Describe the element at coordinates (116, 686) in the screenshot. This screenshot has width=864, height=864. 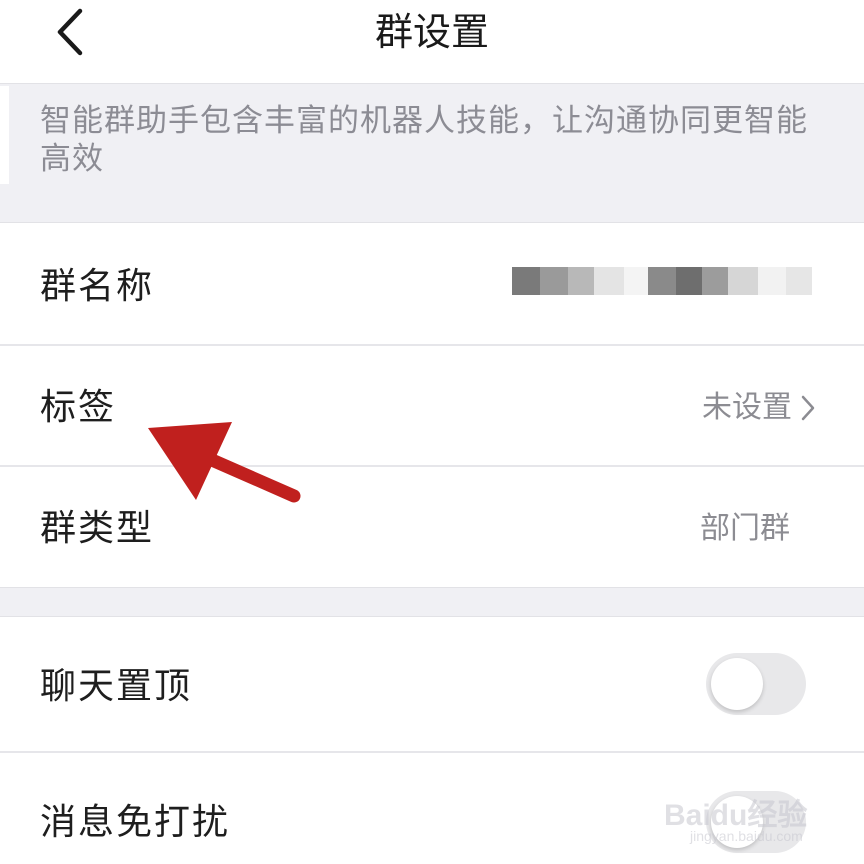
I see `pin-chat-label: 聊天置顶` at that location.